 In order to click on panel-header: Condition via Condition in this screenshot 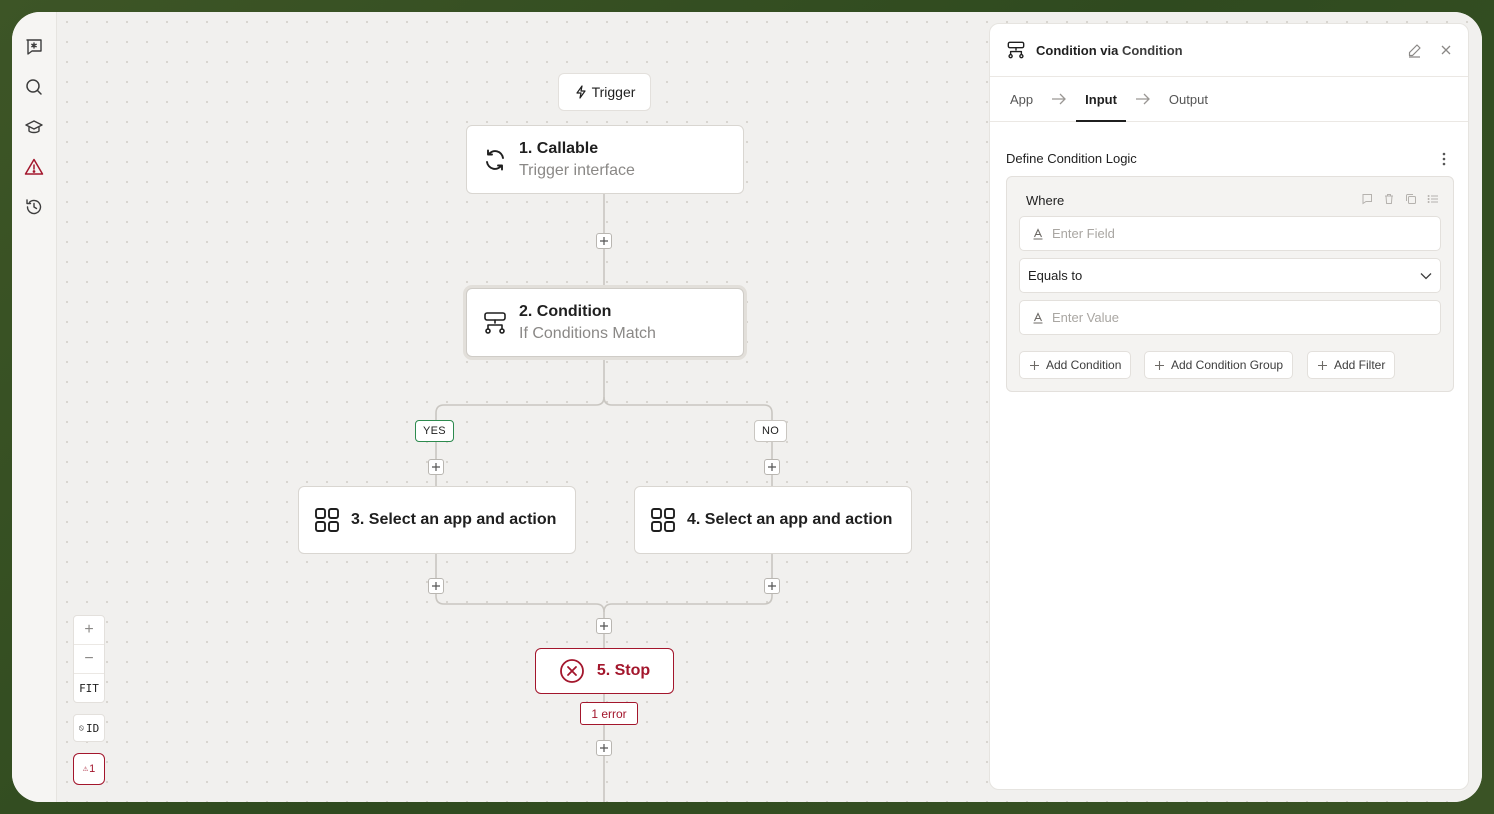, I will do `click(1229, 50)`.